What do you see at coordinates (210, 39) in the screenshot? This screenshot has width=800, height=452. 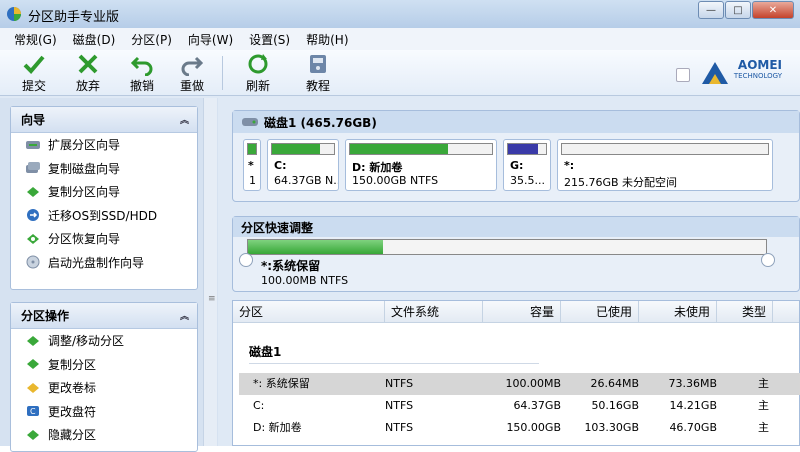 I see `menu-wizard: 向导(W)` at bounding box center [210, 39].